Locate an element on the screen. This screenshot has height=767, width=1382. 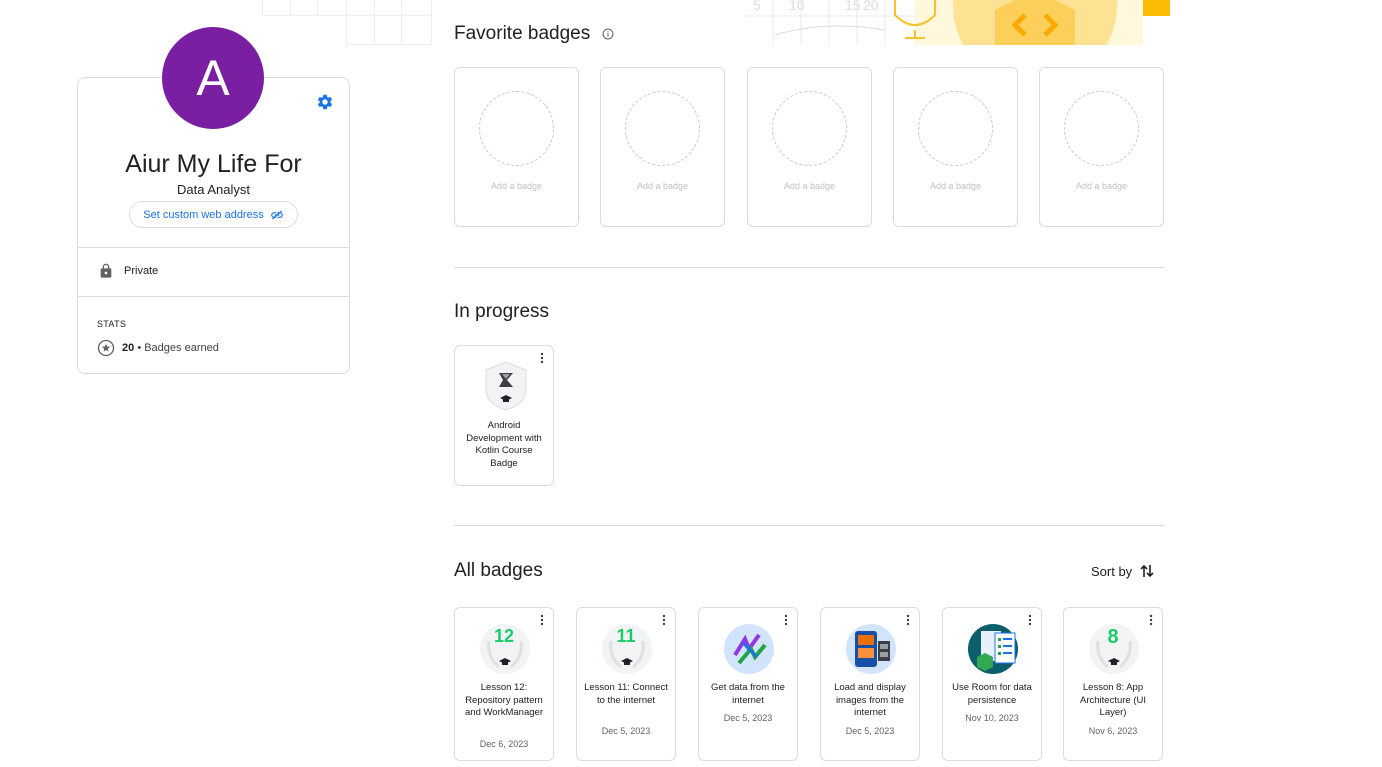
all-badges-title: All badges is located at coordinates (498, 570).